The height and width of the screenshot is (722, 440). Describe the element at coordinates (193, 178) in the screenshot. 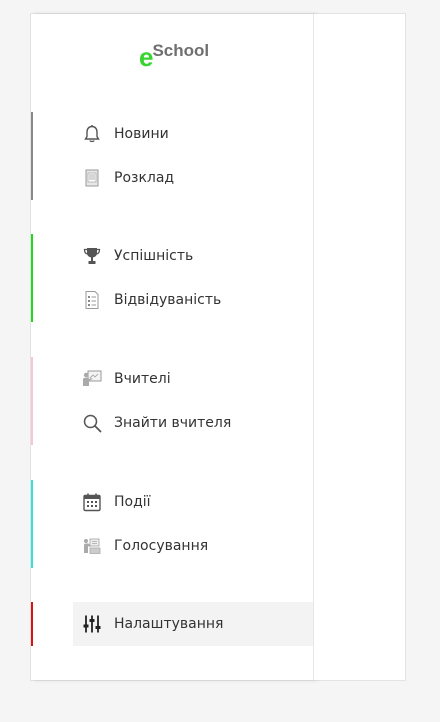

I see `sidebar-item-schedule: Розклад` at that location.